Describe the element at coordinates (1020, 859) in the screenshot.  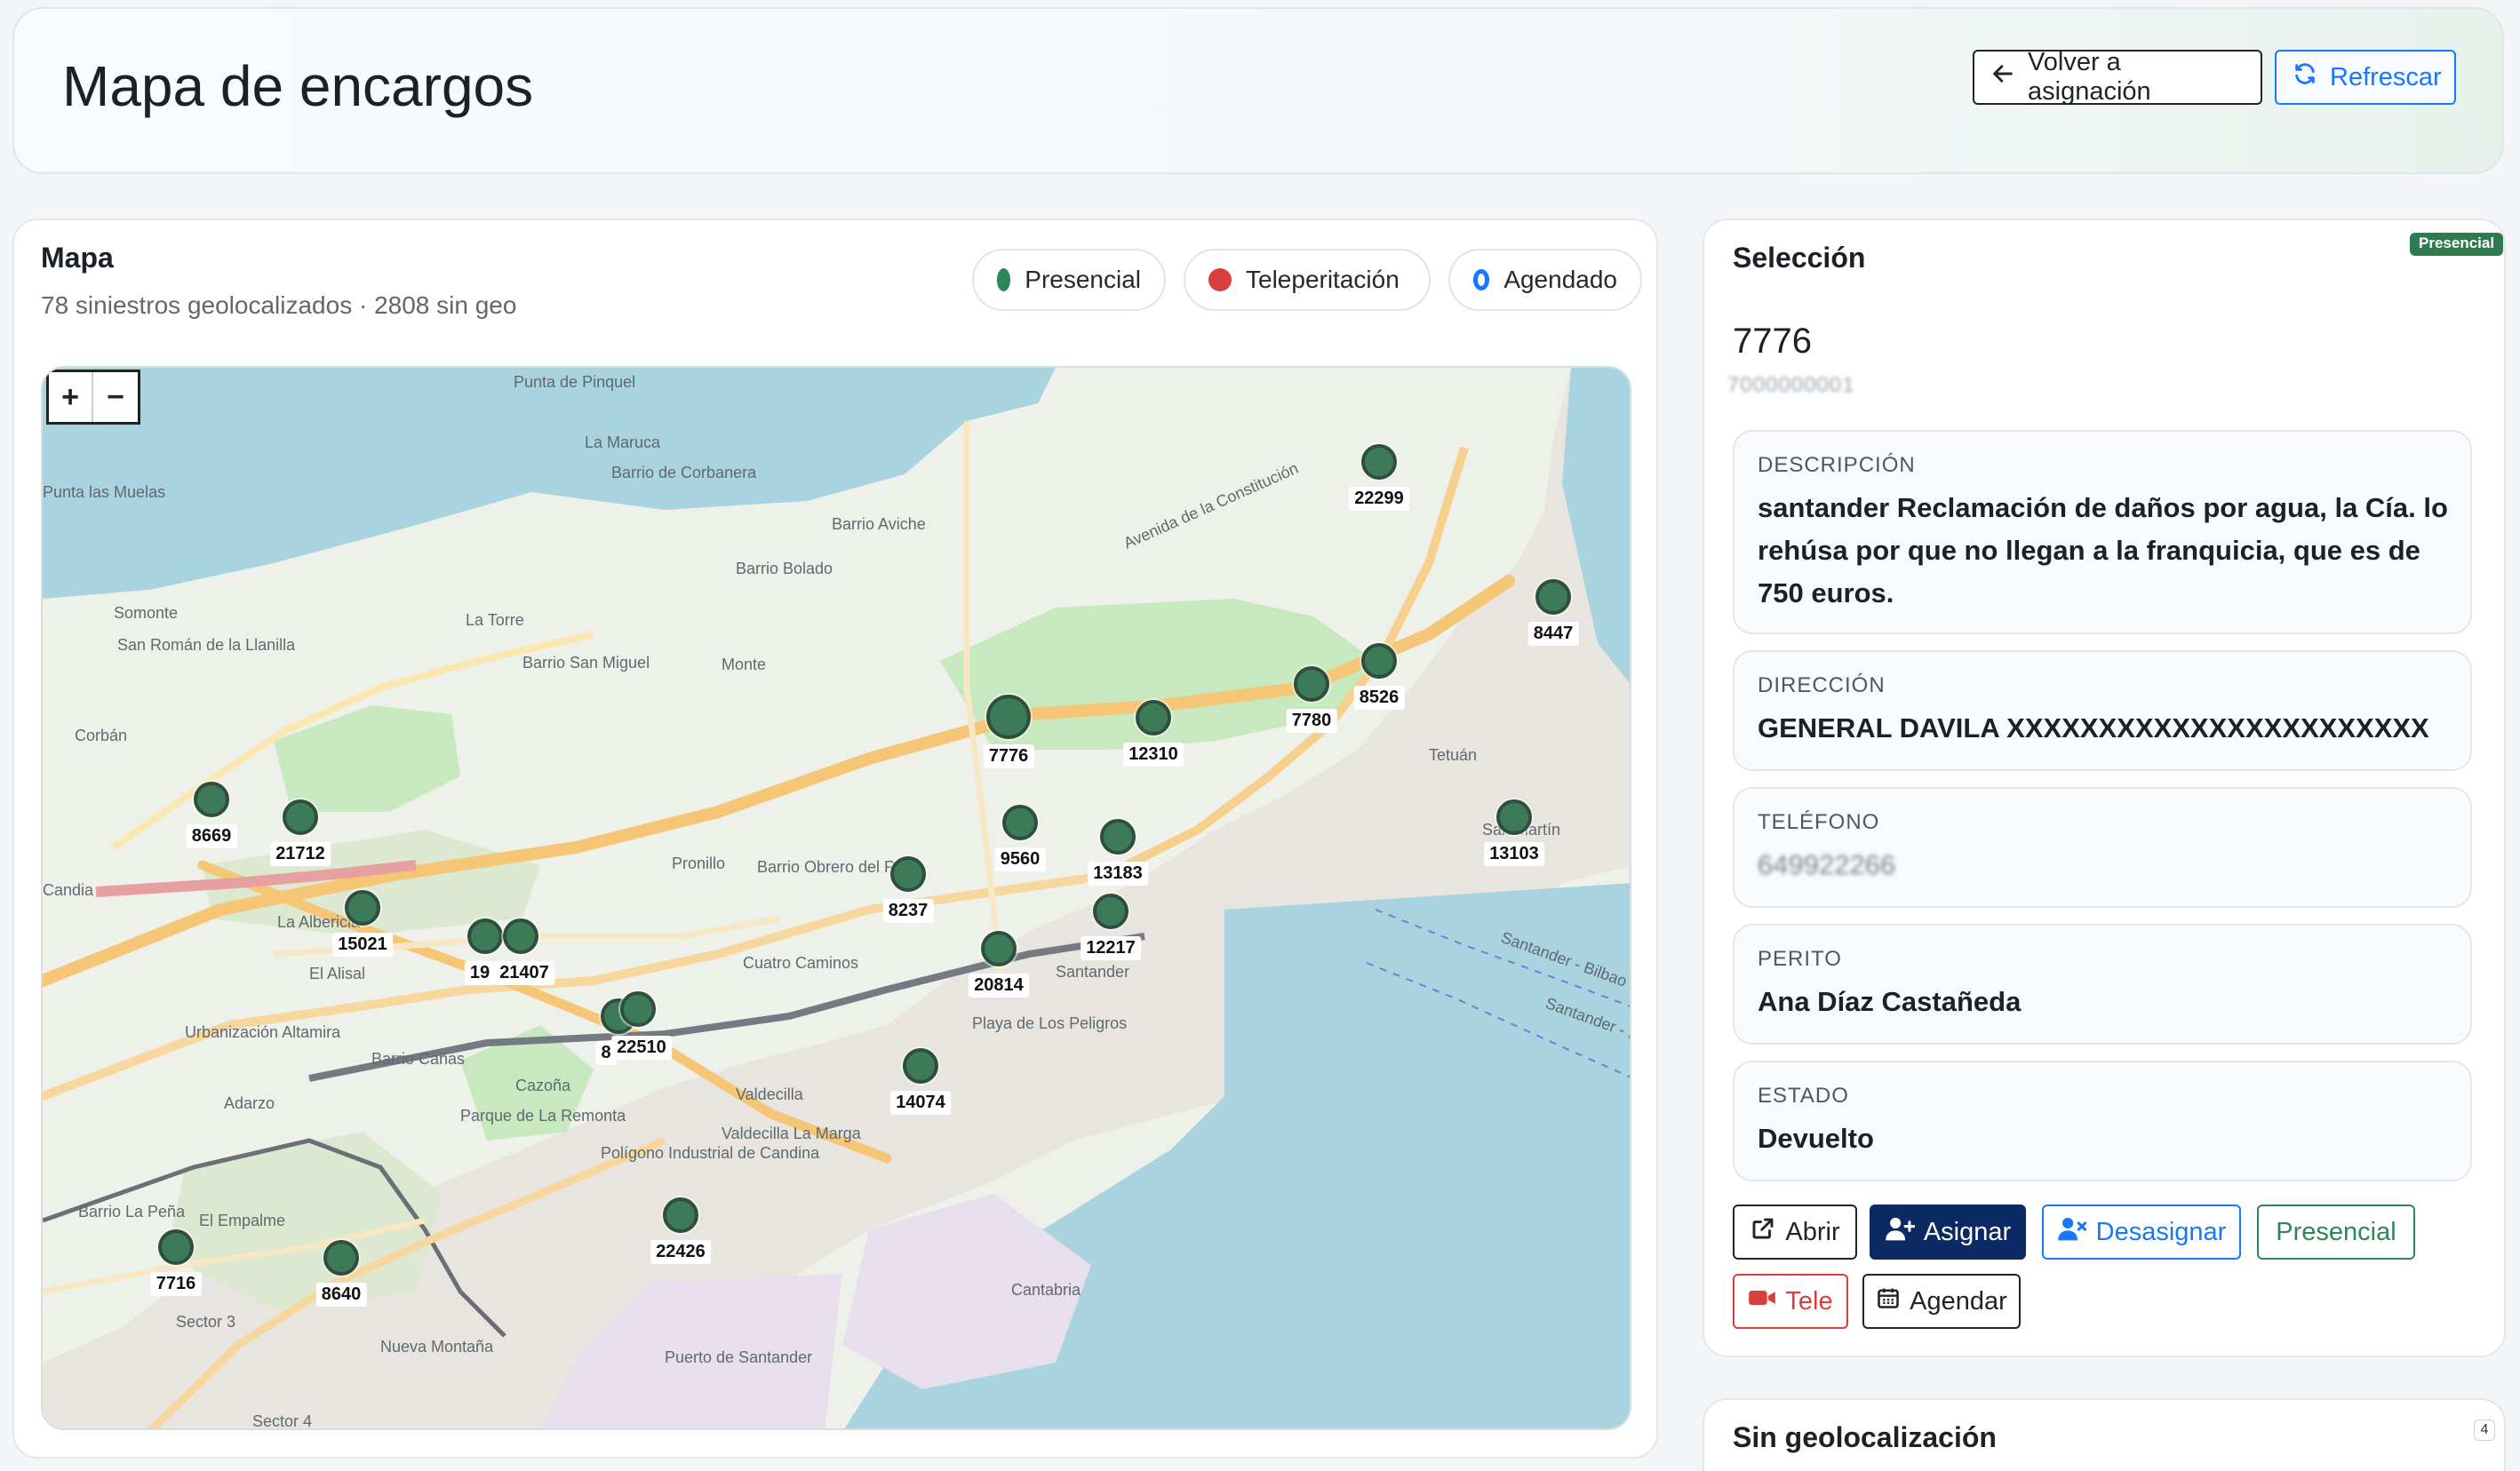
I see `map-marker-label: 9560` at that location.